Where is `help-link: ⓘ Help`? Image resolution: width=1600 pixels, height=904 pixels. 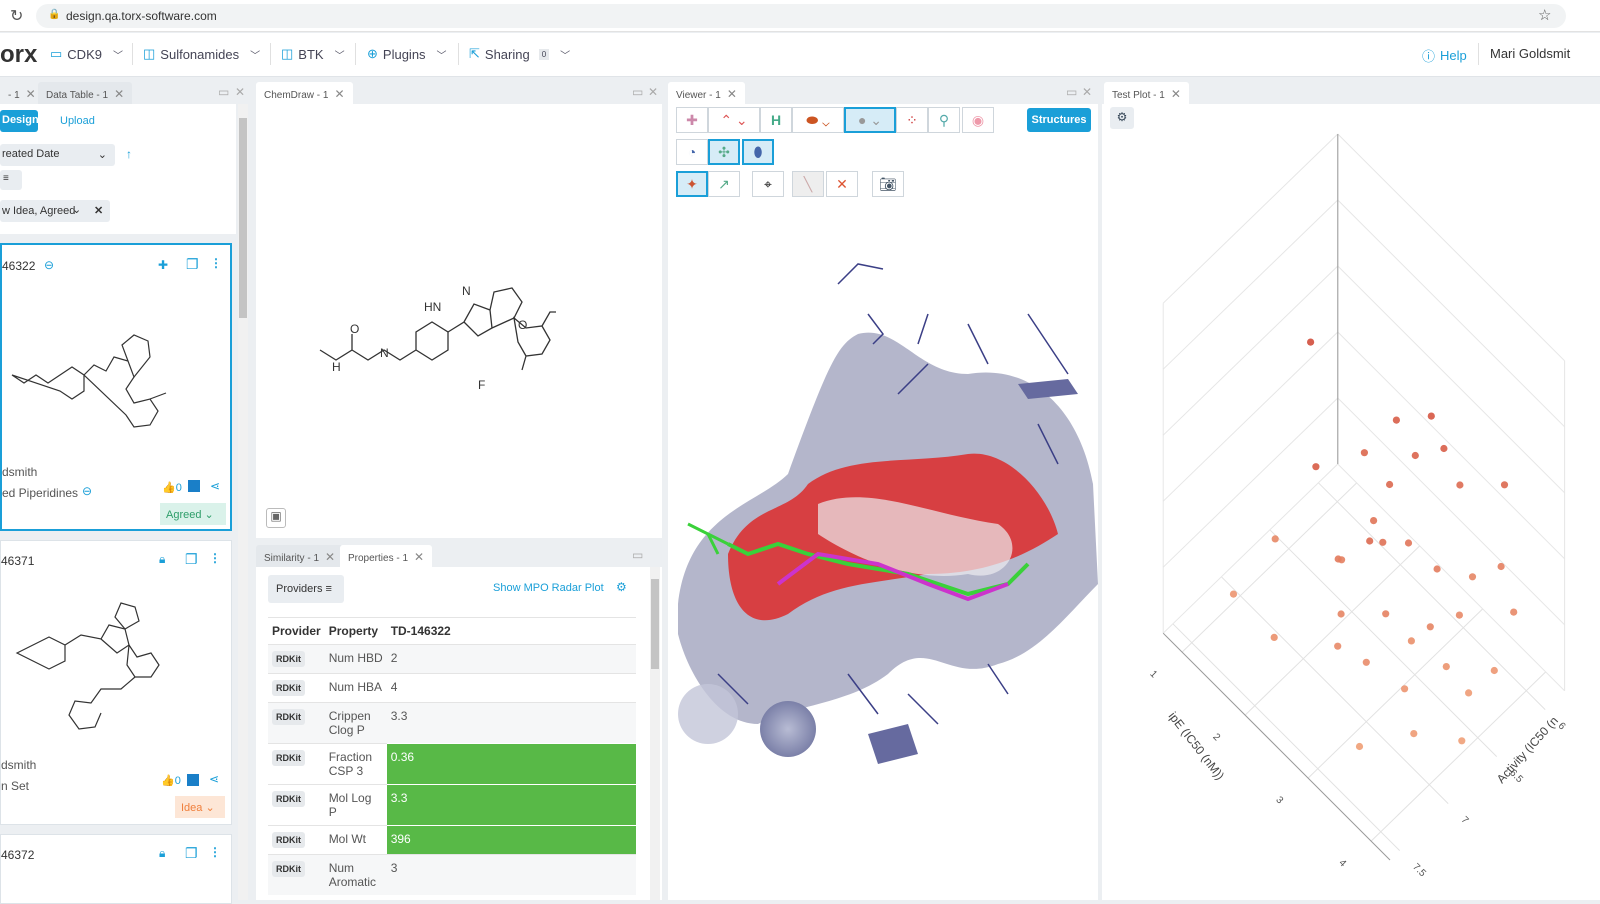 help-link: ⓘ Help is located at coordinates (1444, 55).